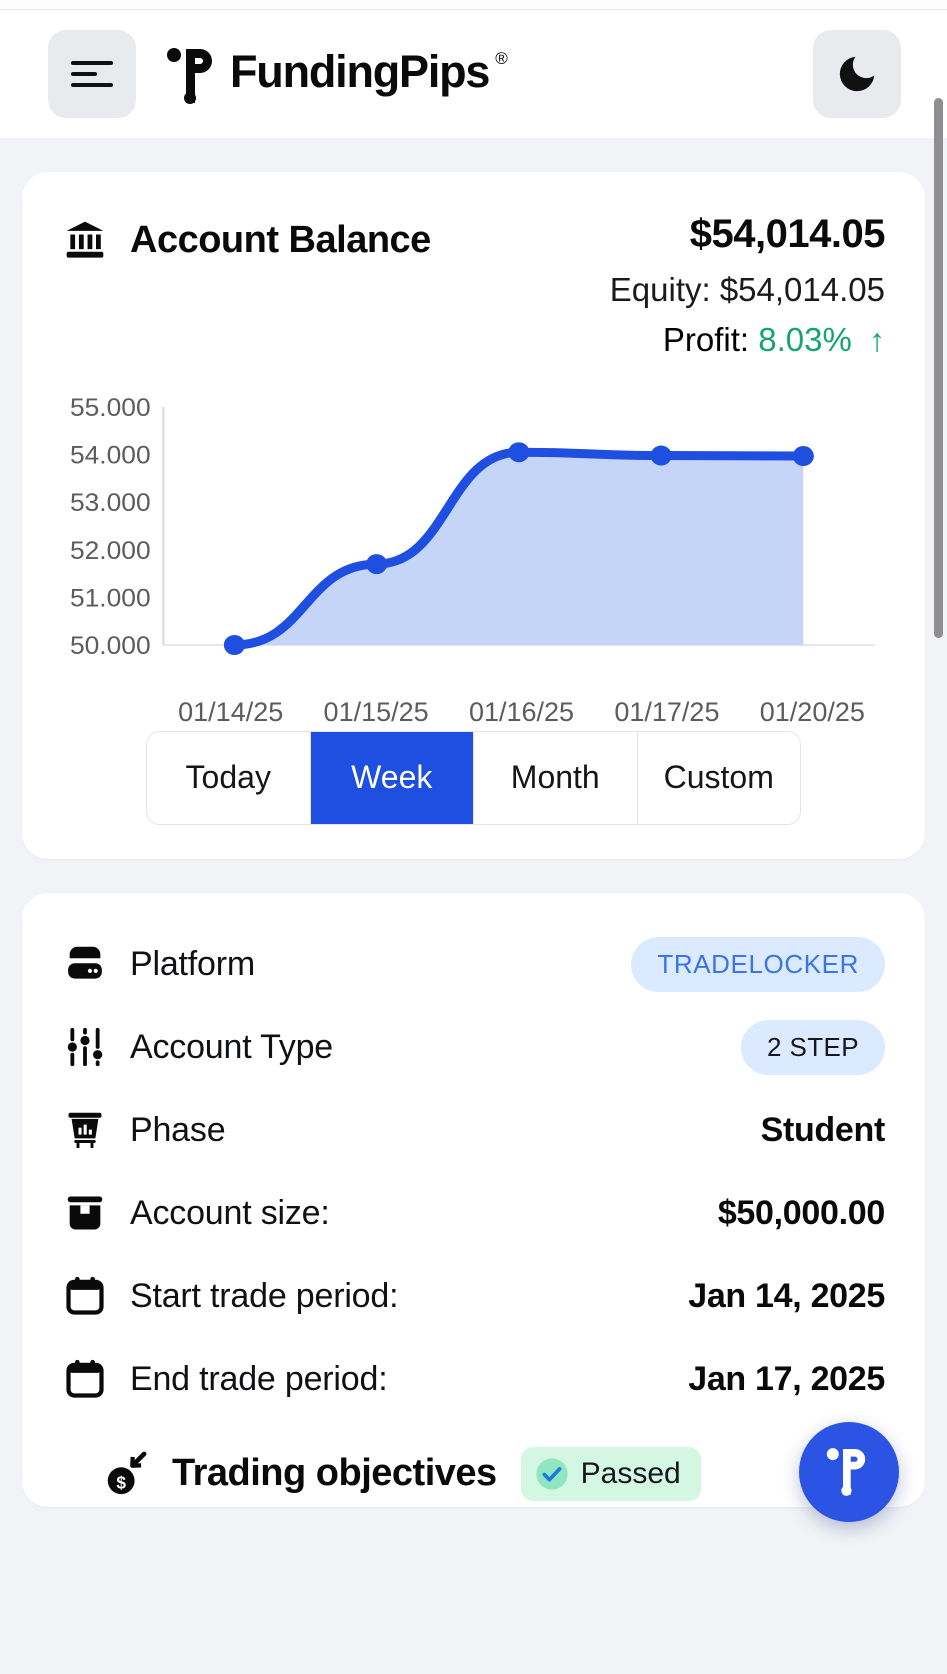 The width and height of the screenshot is (947, 1674). Describe the element at coordinates (472, 527) in the screenshot. I see `balance-chart-svg: 55.000 54.000 53.000 52.000 51.000 50.000` at that location.